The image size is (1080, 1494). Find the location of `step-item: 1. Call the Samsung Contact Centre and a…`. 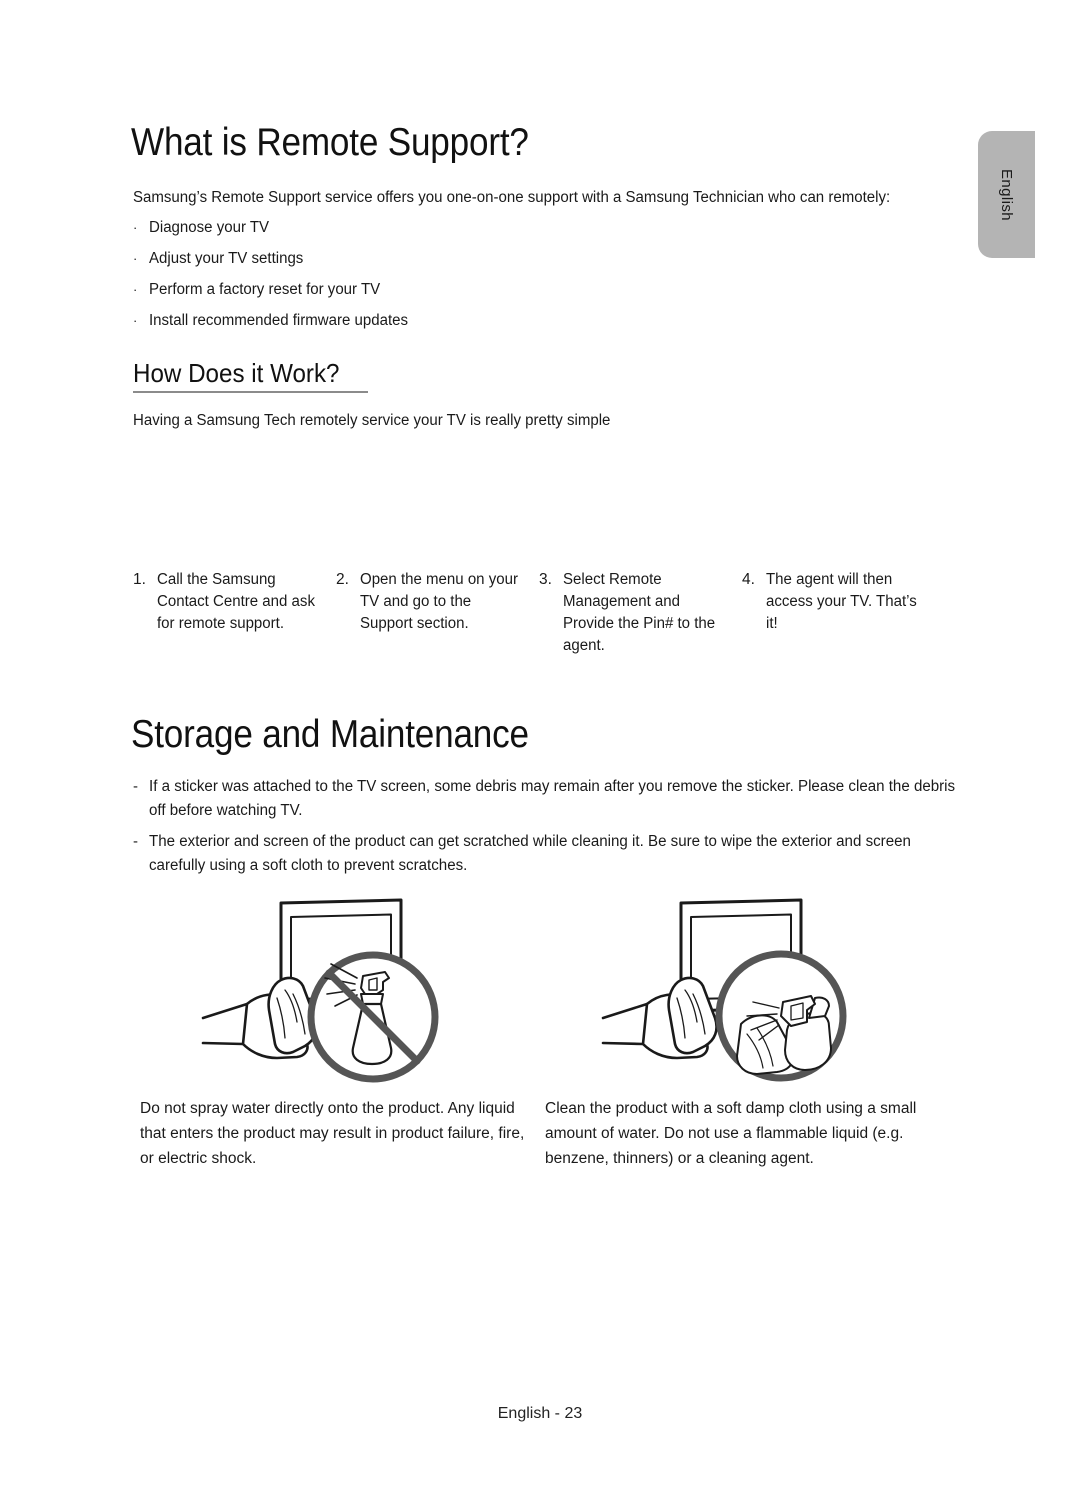

step-item: 1. Call the Samsung Contact Centre and a… is located at coordinates (234, 613).